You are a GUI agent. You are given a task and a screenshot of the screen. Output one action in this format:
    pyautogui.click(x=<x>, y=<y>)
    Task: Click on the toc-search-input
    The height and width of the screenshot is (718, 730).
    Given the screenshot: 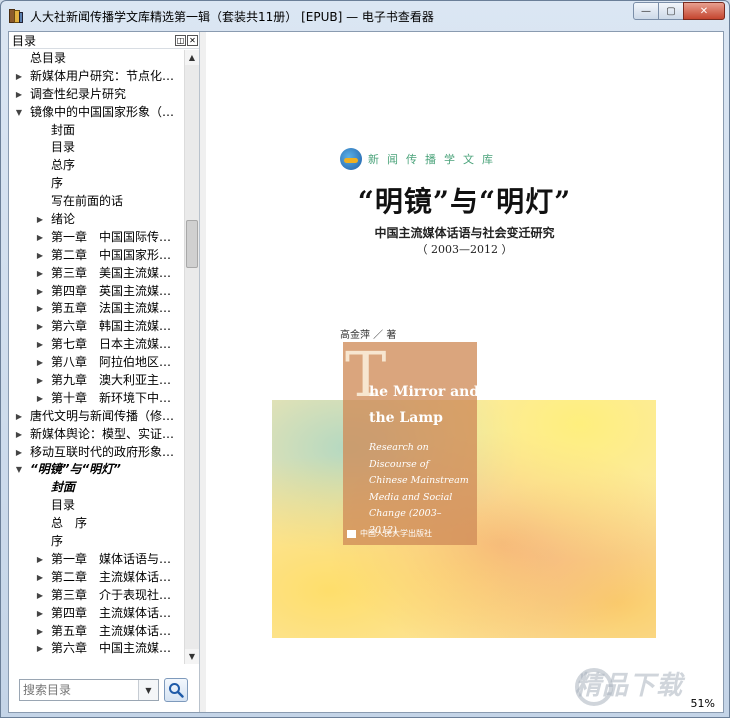 What is the action you would take?
    pyautogui.click(x=79, y=690)
    